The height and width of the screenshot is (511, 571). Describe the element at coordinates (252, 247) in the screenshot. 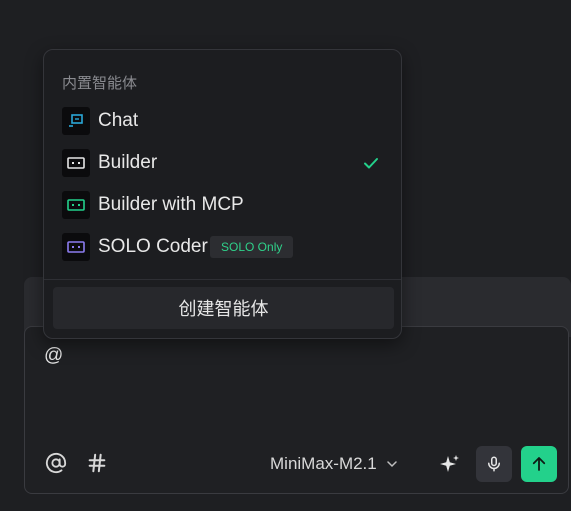

I see `solo-only-badge: SOLO Only` at that location.